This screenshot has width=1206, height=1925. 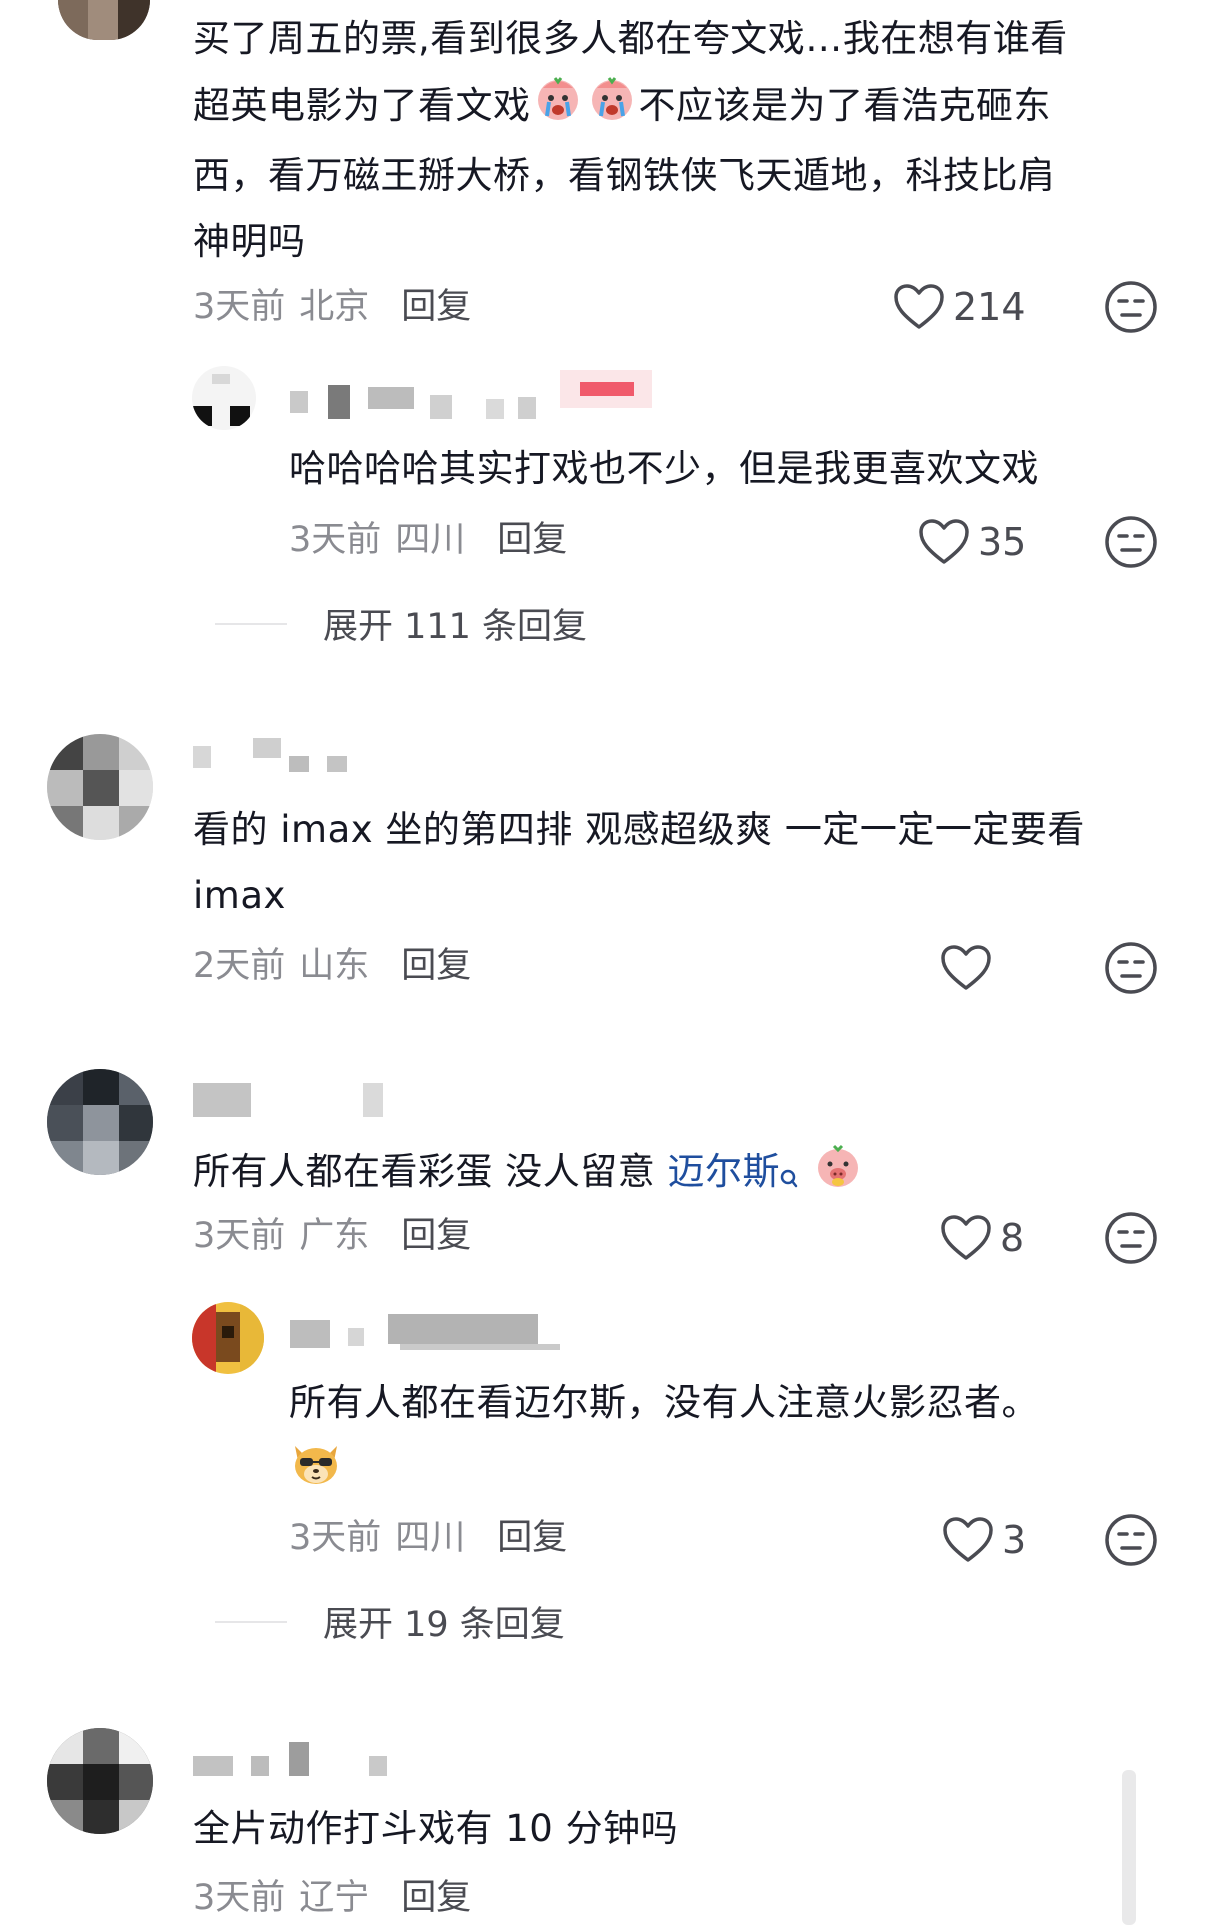 I want to click on comment-line: 超英电影为了看文戏 不应该是为了看浩克砸东, so click(x=683, y=107).